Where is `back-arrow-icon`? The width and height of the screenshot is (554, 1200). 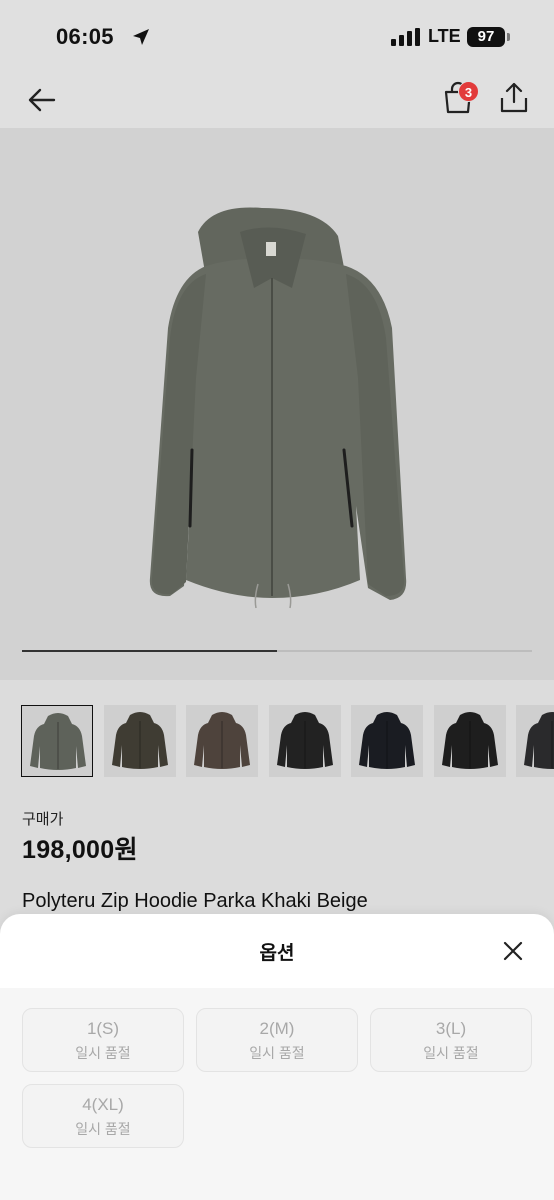 back-arrow-icon is located at coordinates (42, 100).